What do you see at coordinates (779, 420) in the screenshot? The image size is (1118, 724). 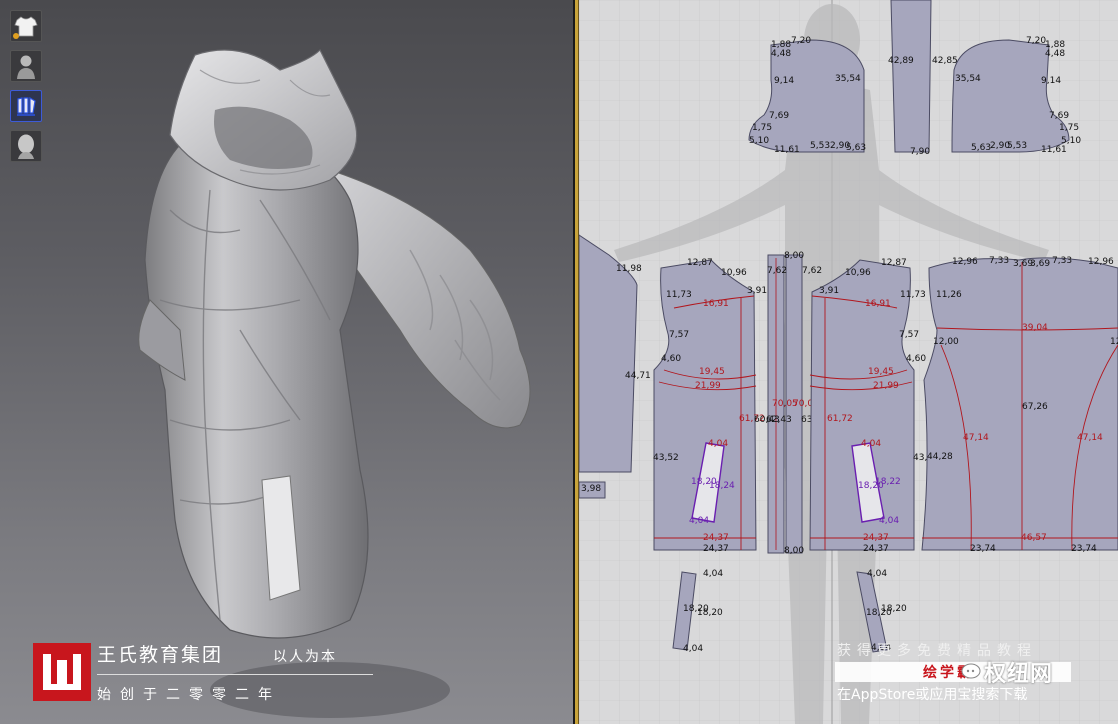 I see `svg-text: 62,43` at bounding box center [779, 420].